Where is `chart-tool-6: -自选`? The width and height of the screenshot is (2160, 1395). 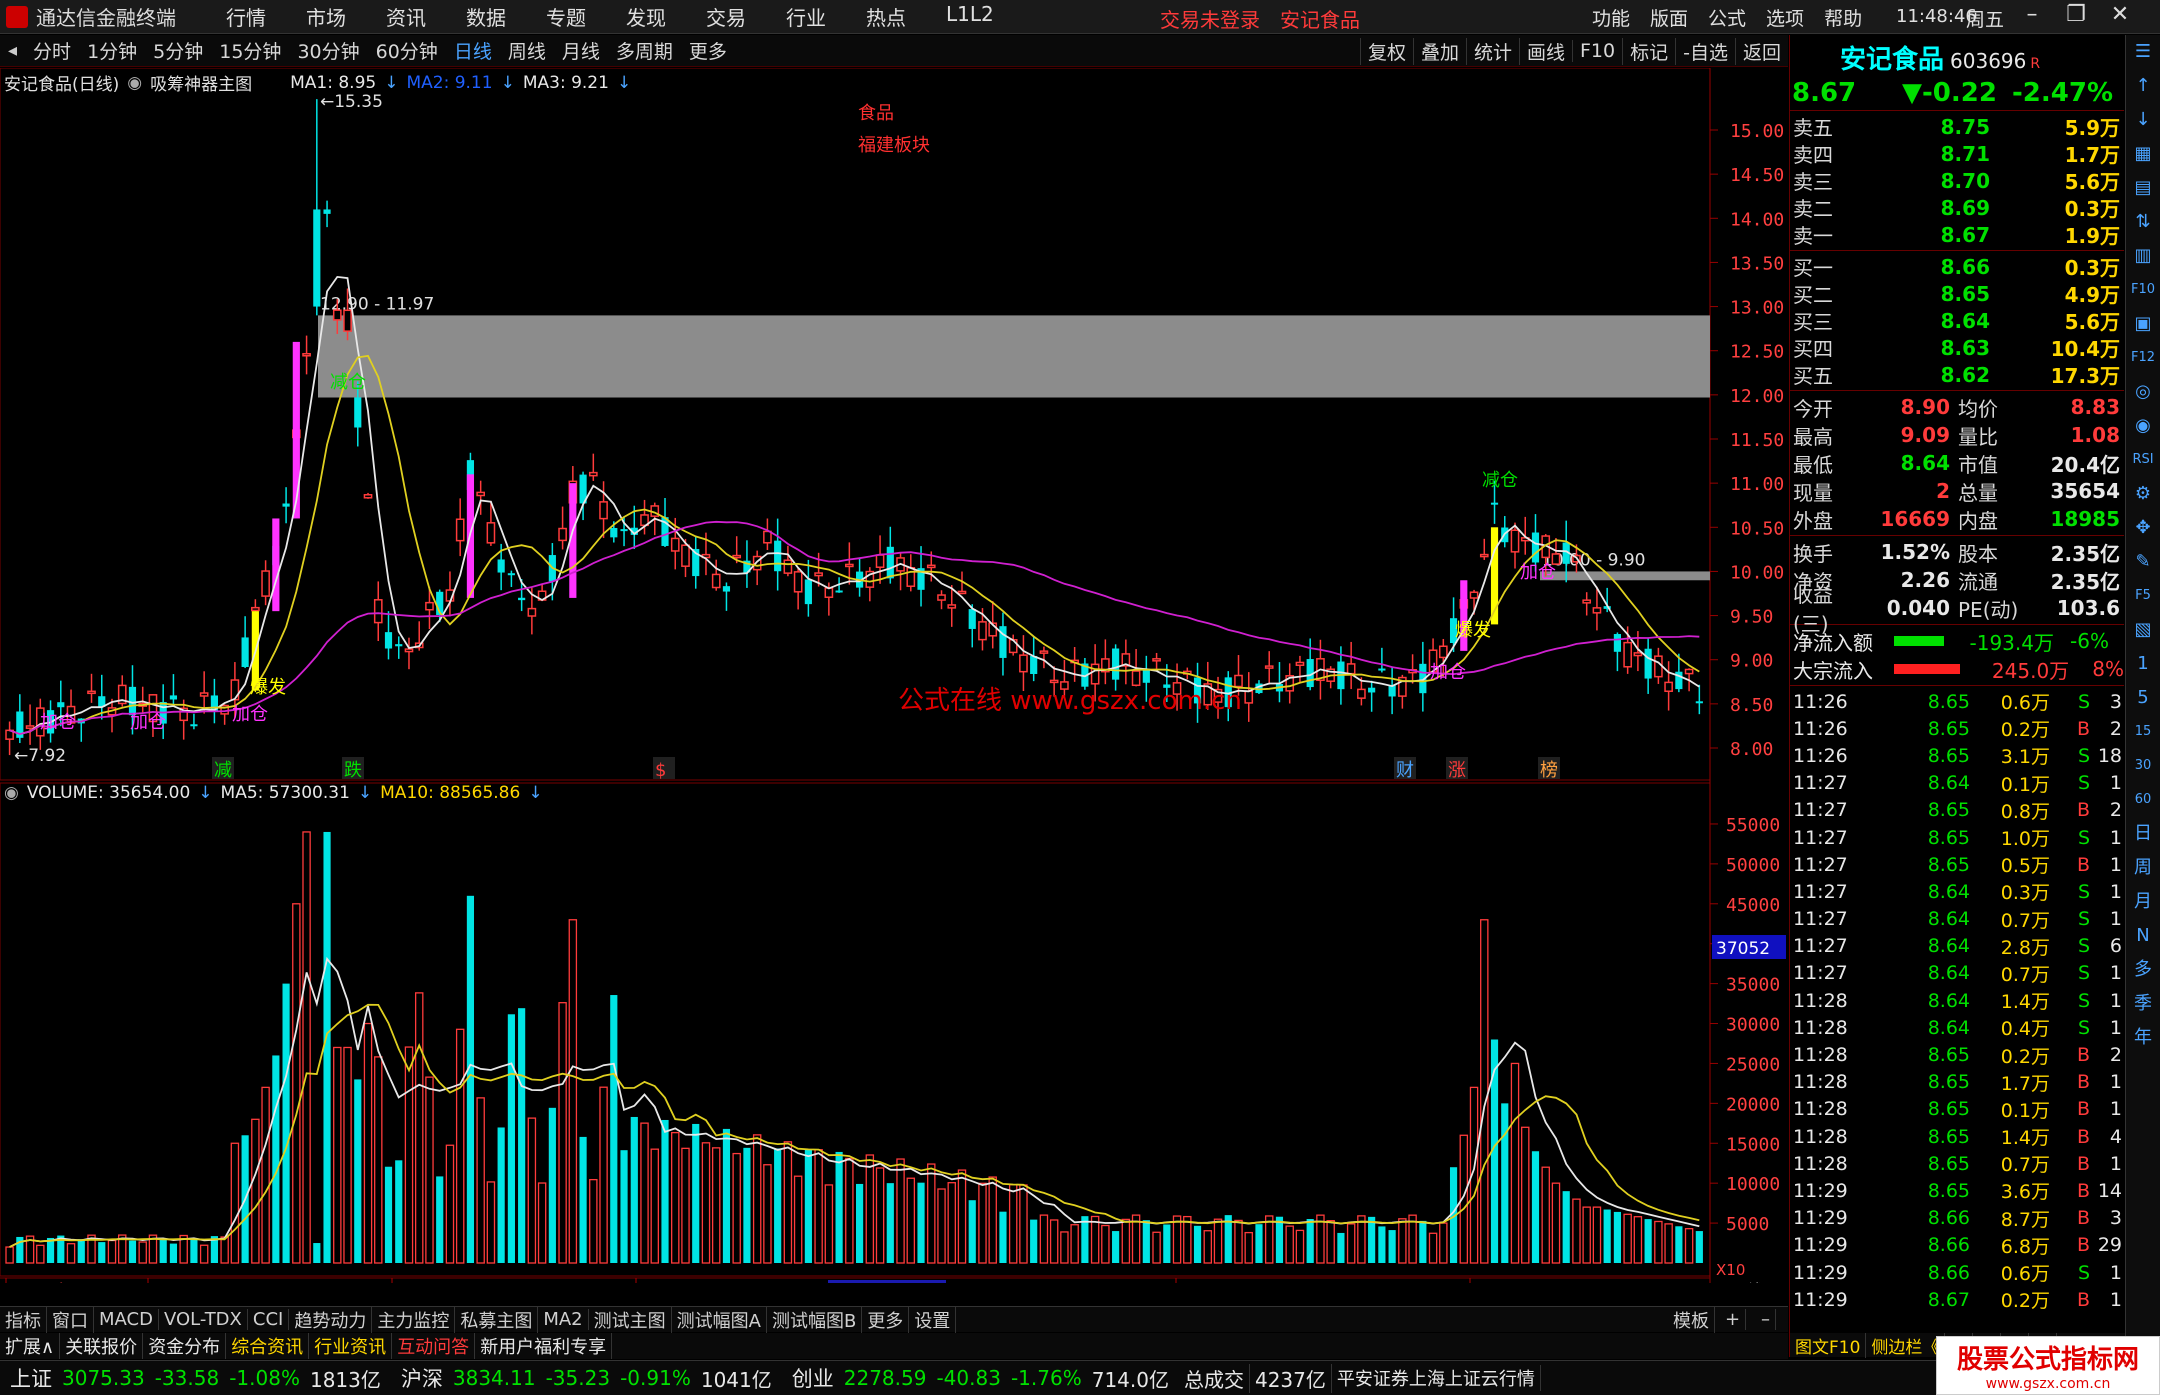 chart-tool-6: -自选 is located at coordinates (1705, 51).